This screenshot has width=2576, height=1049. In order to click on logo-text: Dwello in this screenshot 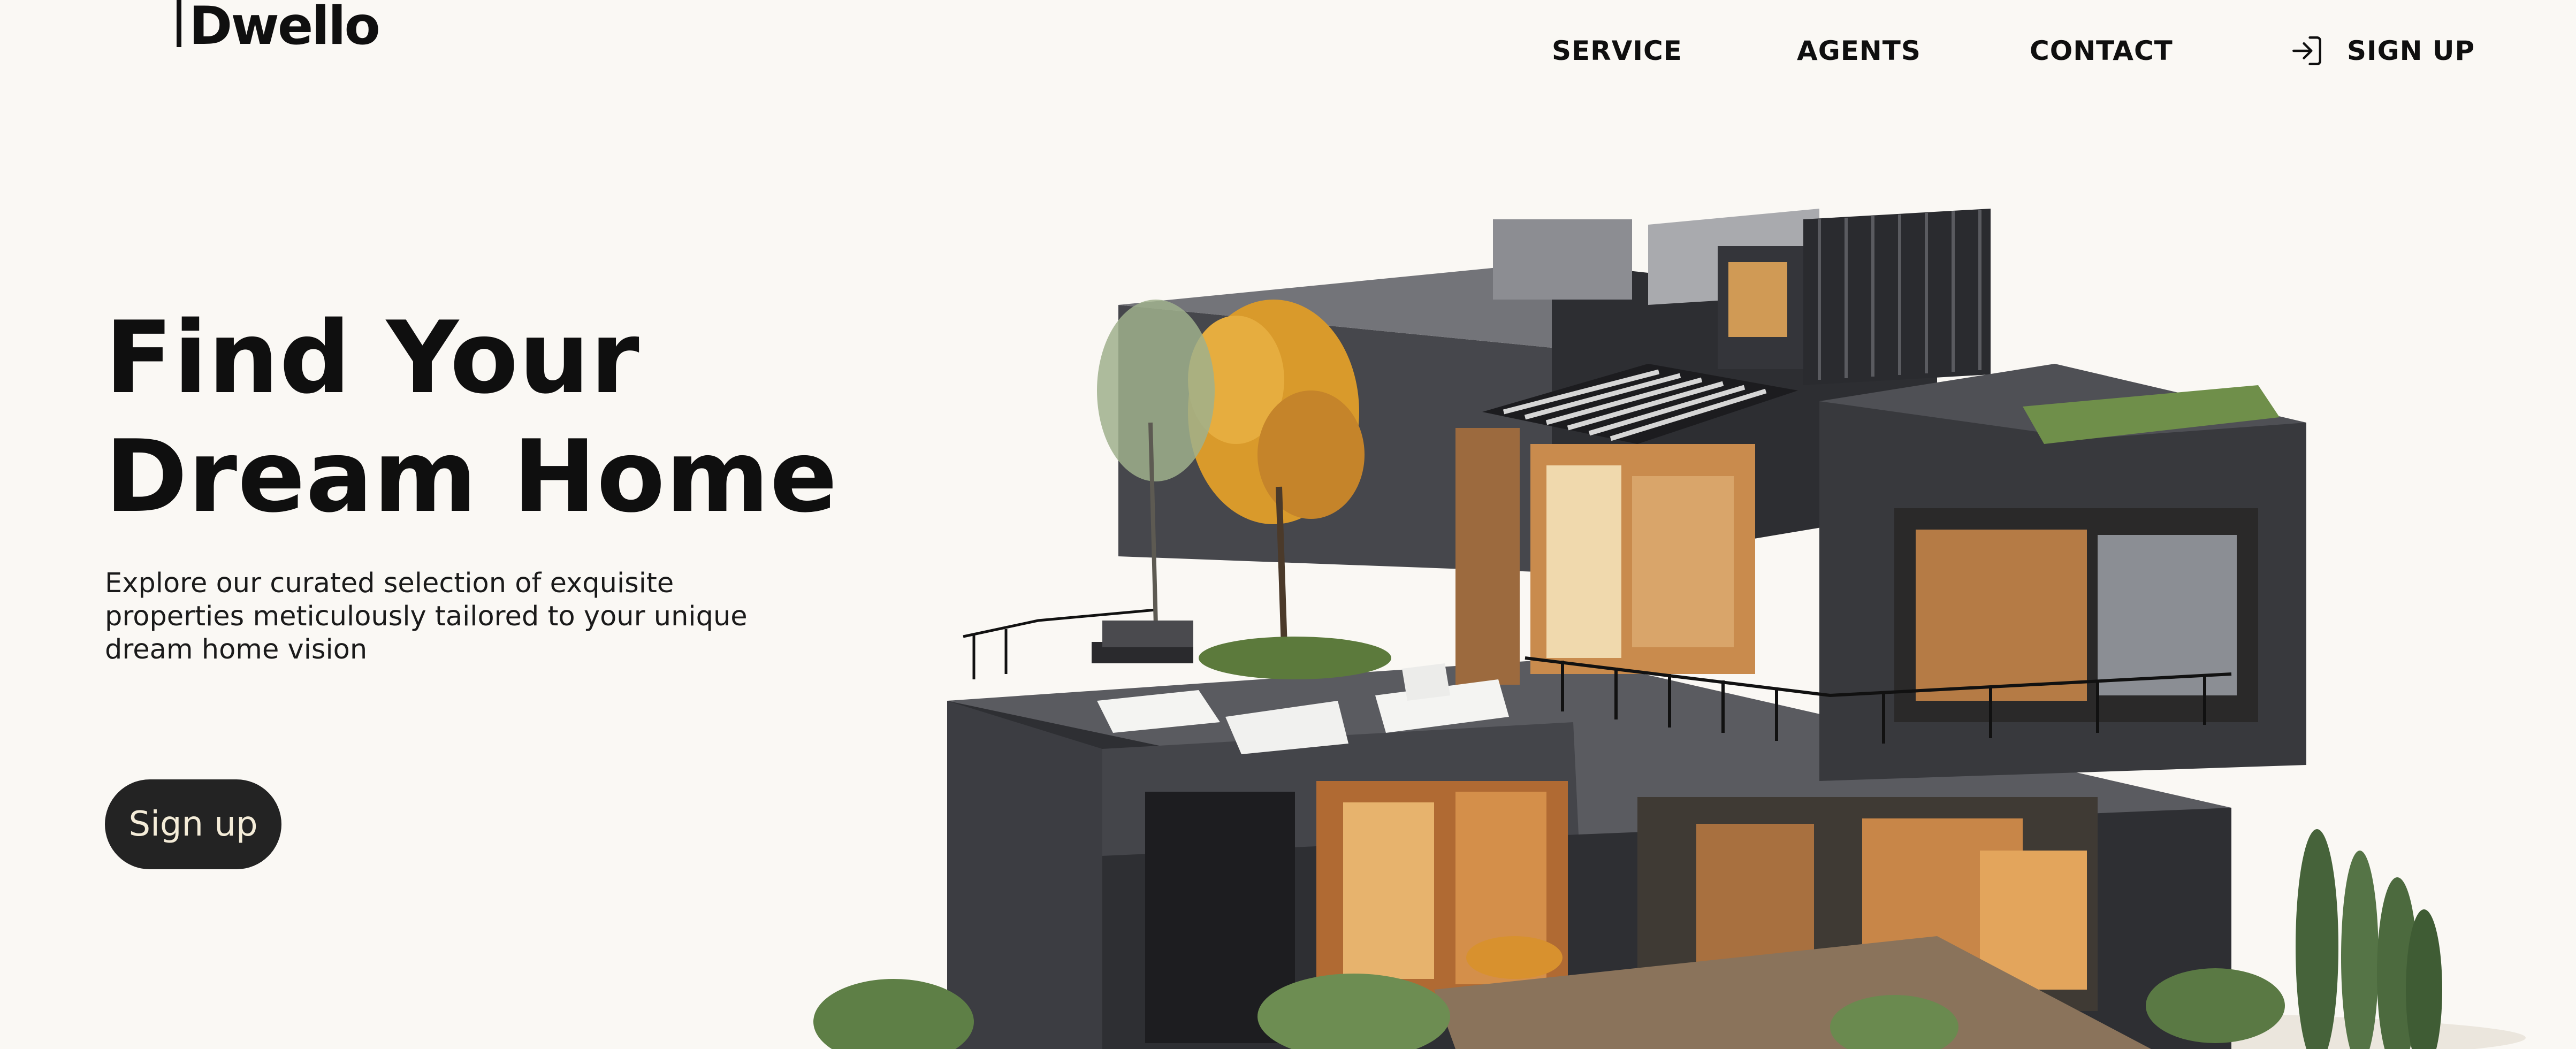, I will do `click(284, 28)`.